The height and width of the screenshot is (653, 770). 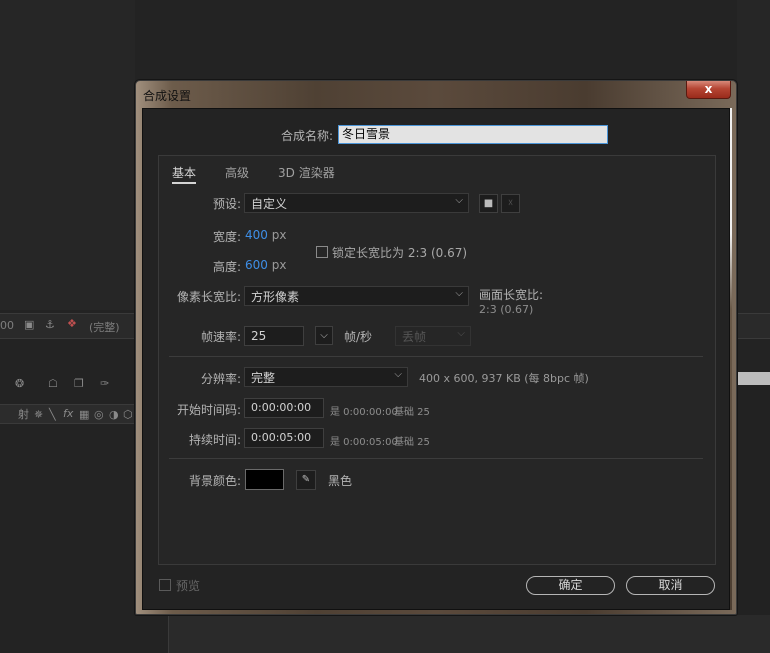 I want to click on start-timecode-input: 0:00:00:00, so click(x=284, y=408).